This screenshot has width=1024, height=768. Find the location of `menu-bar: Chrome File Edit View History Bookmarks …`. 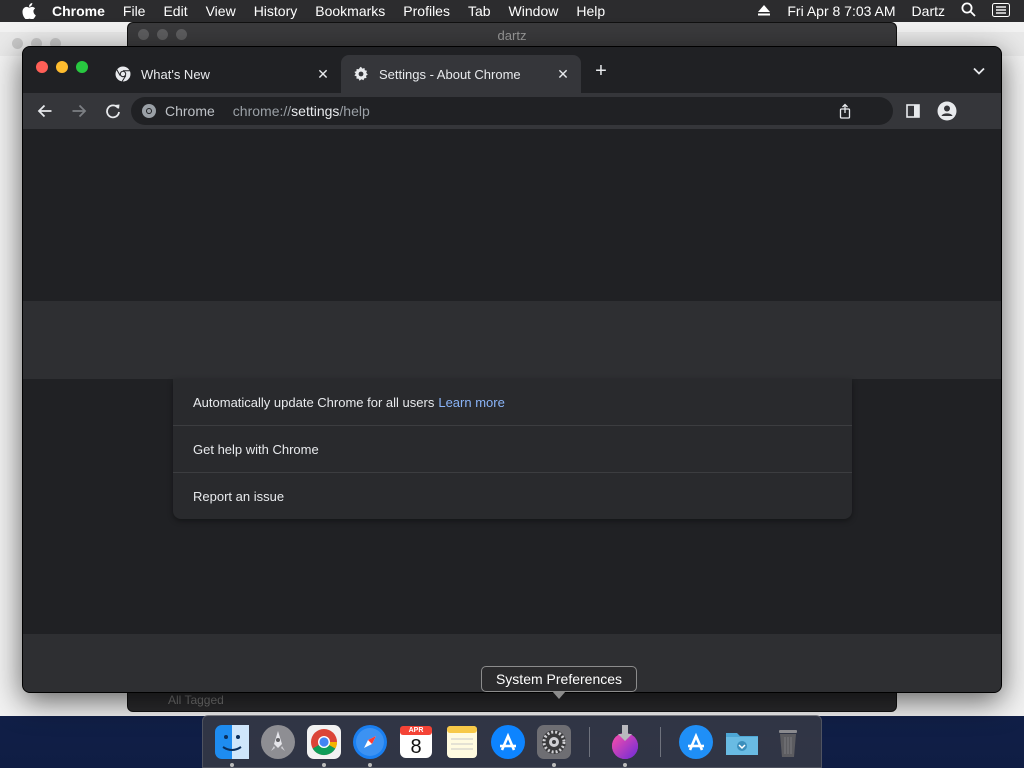

menu-bar: Chrome File Edit View History Bookmarks … is located at coordinates (512, 11).